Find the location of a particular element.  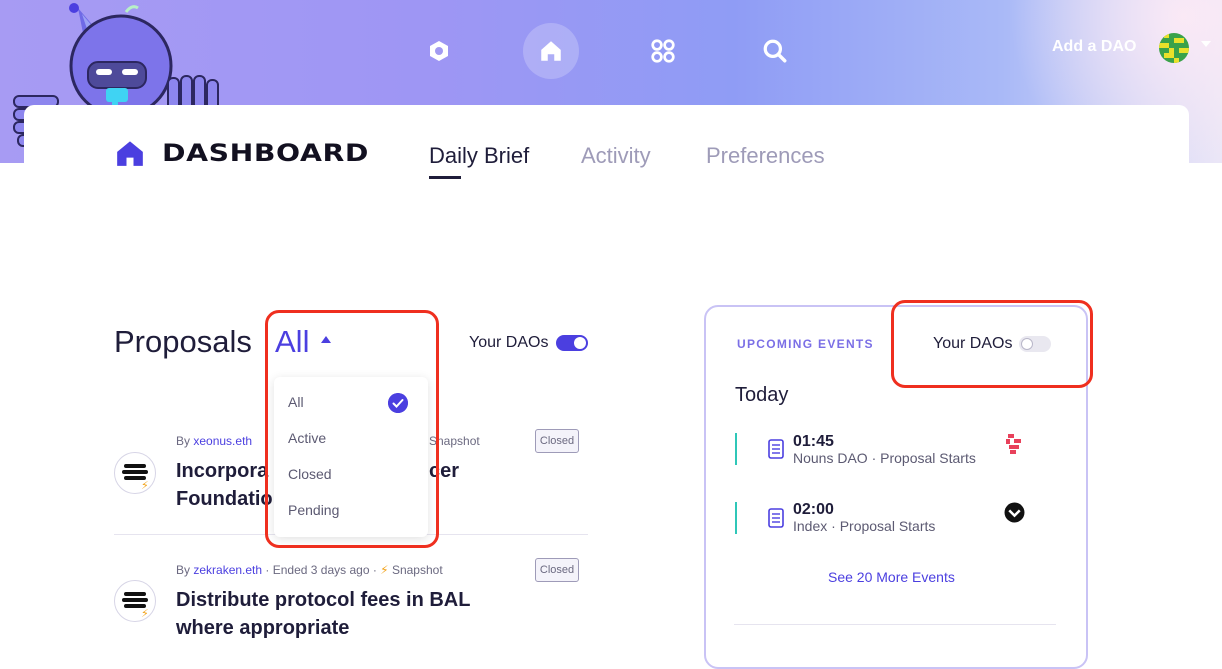

event-description: Index · Proposal Starts is located at coordinates (864, 526).